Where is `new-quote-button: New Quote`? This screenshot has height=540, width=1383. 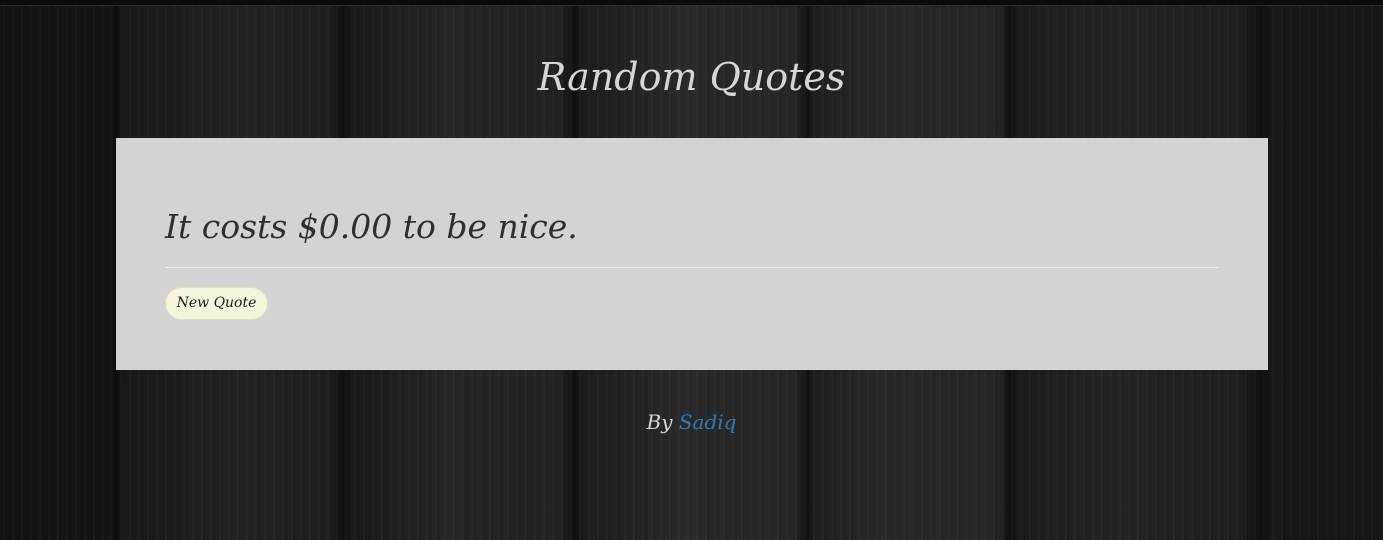 new-quote-button: New Quote is located at coordinates (216, 303).